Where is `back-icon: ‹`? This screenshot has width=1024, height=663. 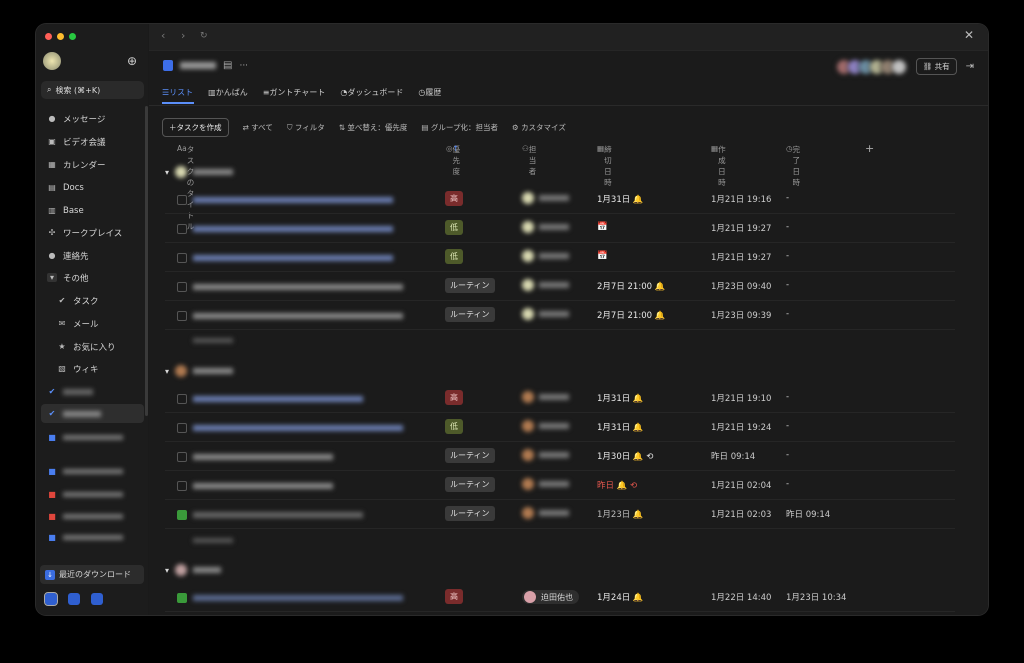 back-icon: ‹ is located at coordinates (163, 35).